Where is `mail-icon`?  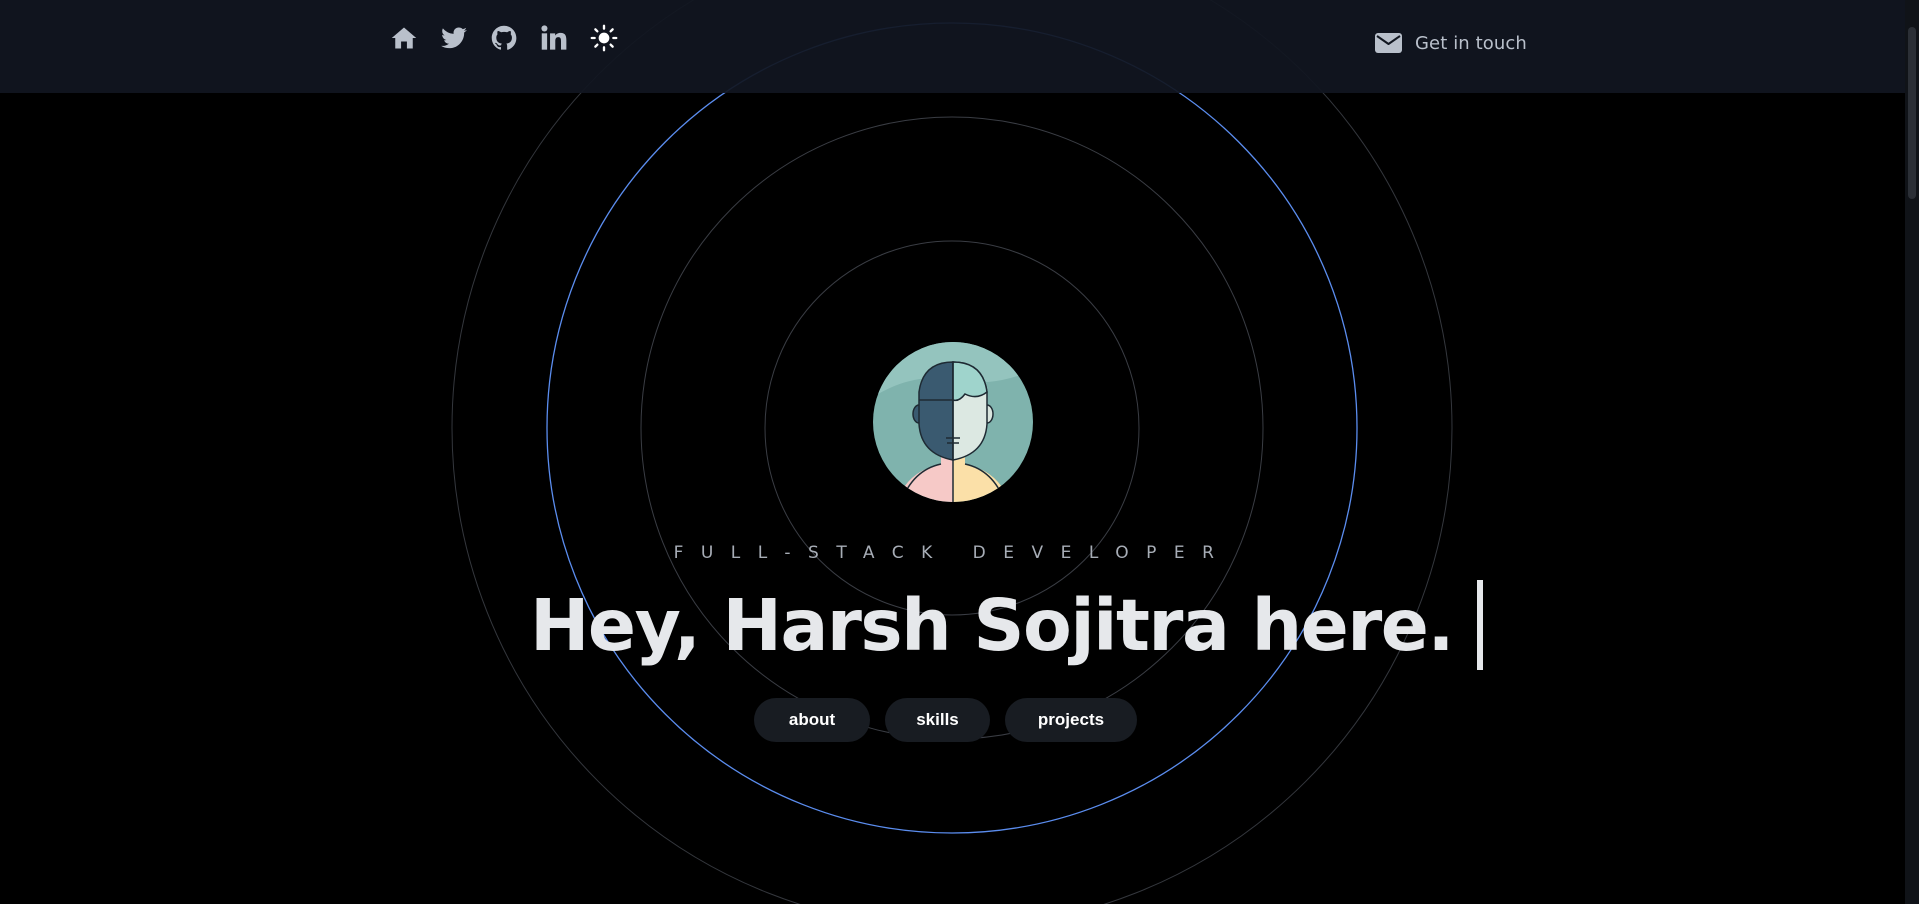 mail-icon is located at coordinates (1388, 43).